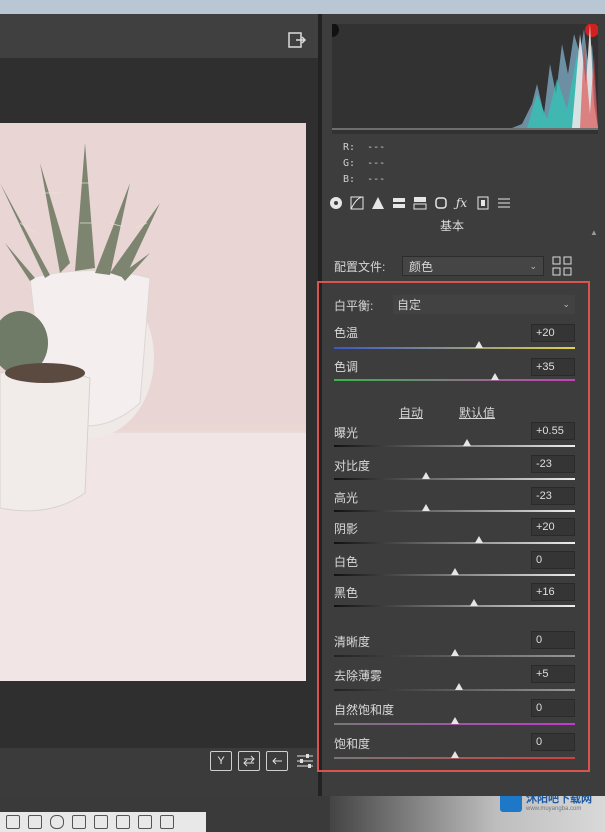 This screenshot has width=605, height=832. What do you see at coordinates (346, 367) in the screenshot?
I see `slider-label: 色调` at bounding box center [346, 367].